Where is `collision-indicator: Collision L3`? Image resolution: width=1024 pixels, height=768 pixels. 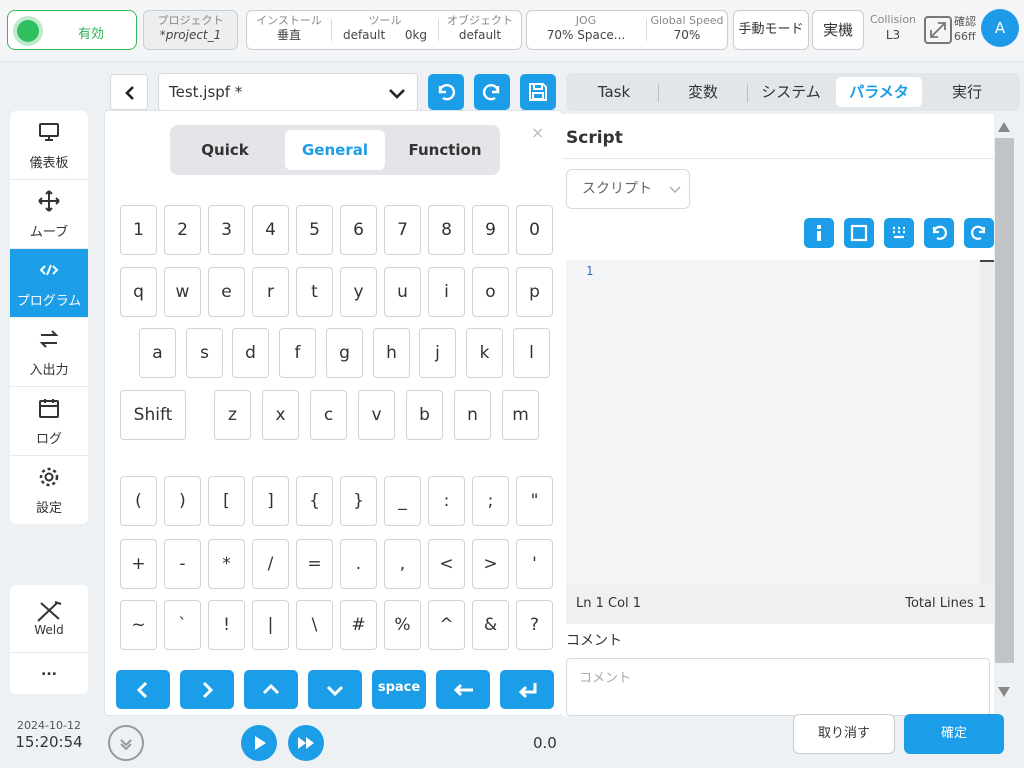 collision-indicator: Collision L3 is located at coordinates (893, 27).